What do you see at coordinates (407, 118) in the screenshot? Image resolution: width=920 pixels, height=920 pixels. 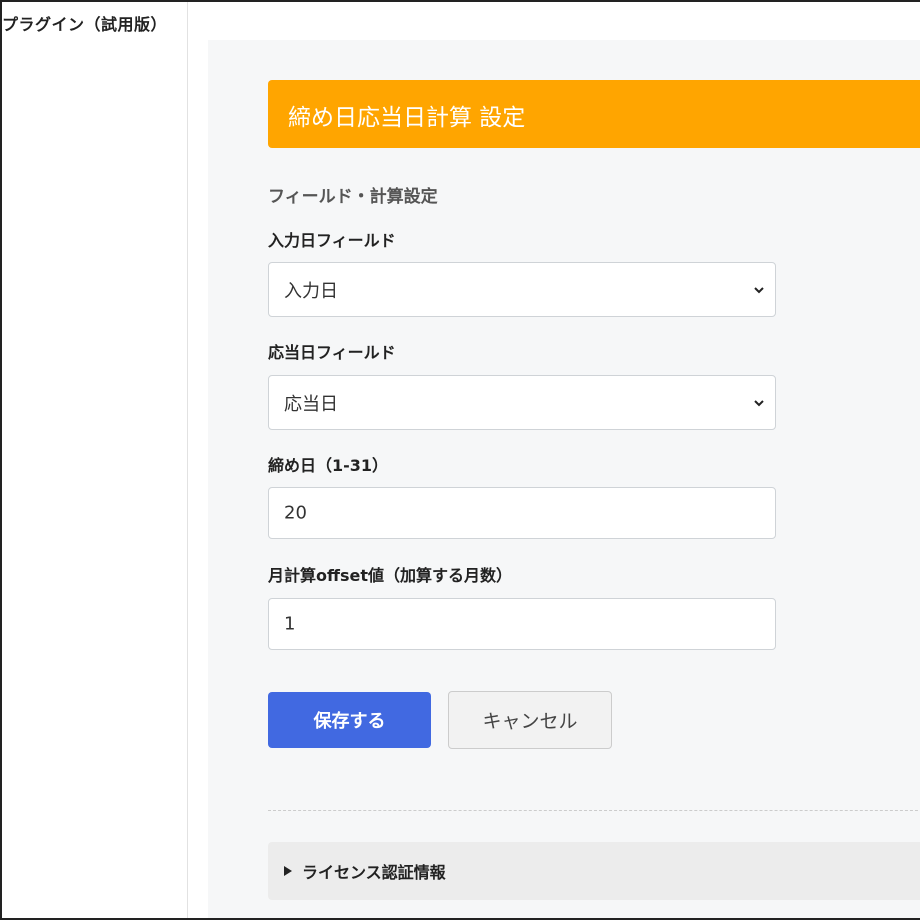 I see `page-title: 締め日応当日計算 設定` at bounding box center [407, 118].